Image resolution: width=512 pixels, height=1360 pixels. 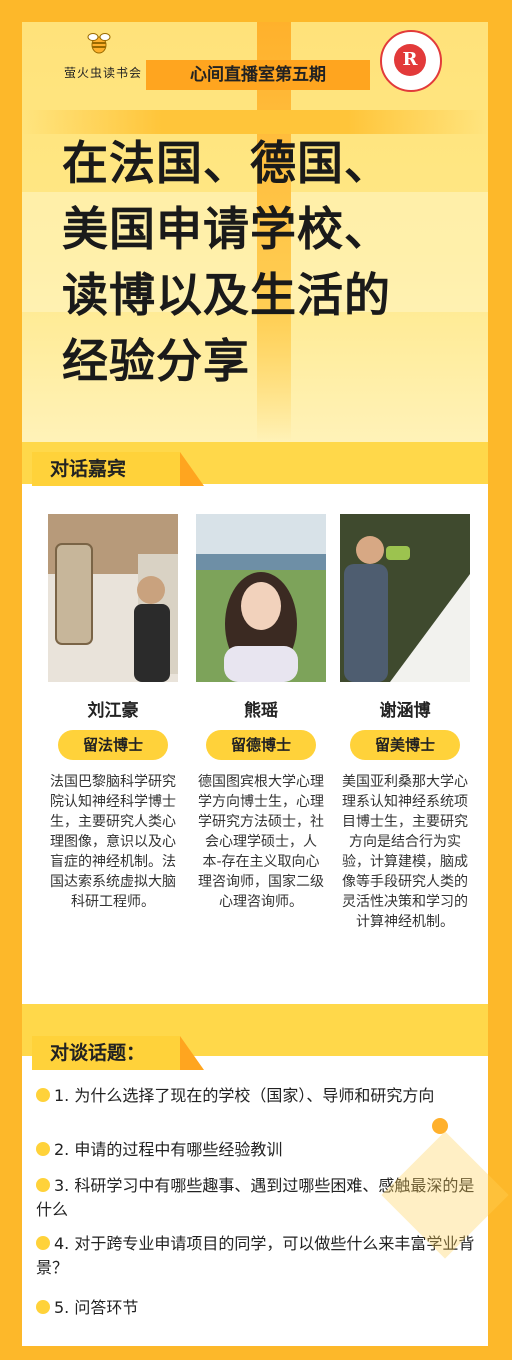 I want to click on firefly-reading-club-logo: 萤火虫读书会, so click(x=101, y=56).